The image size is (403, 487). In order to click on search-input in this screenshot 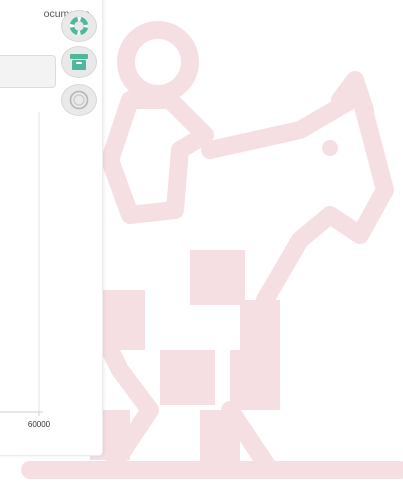, I will do `click(28, 71)`.